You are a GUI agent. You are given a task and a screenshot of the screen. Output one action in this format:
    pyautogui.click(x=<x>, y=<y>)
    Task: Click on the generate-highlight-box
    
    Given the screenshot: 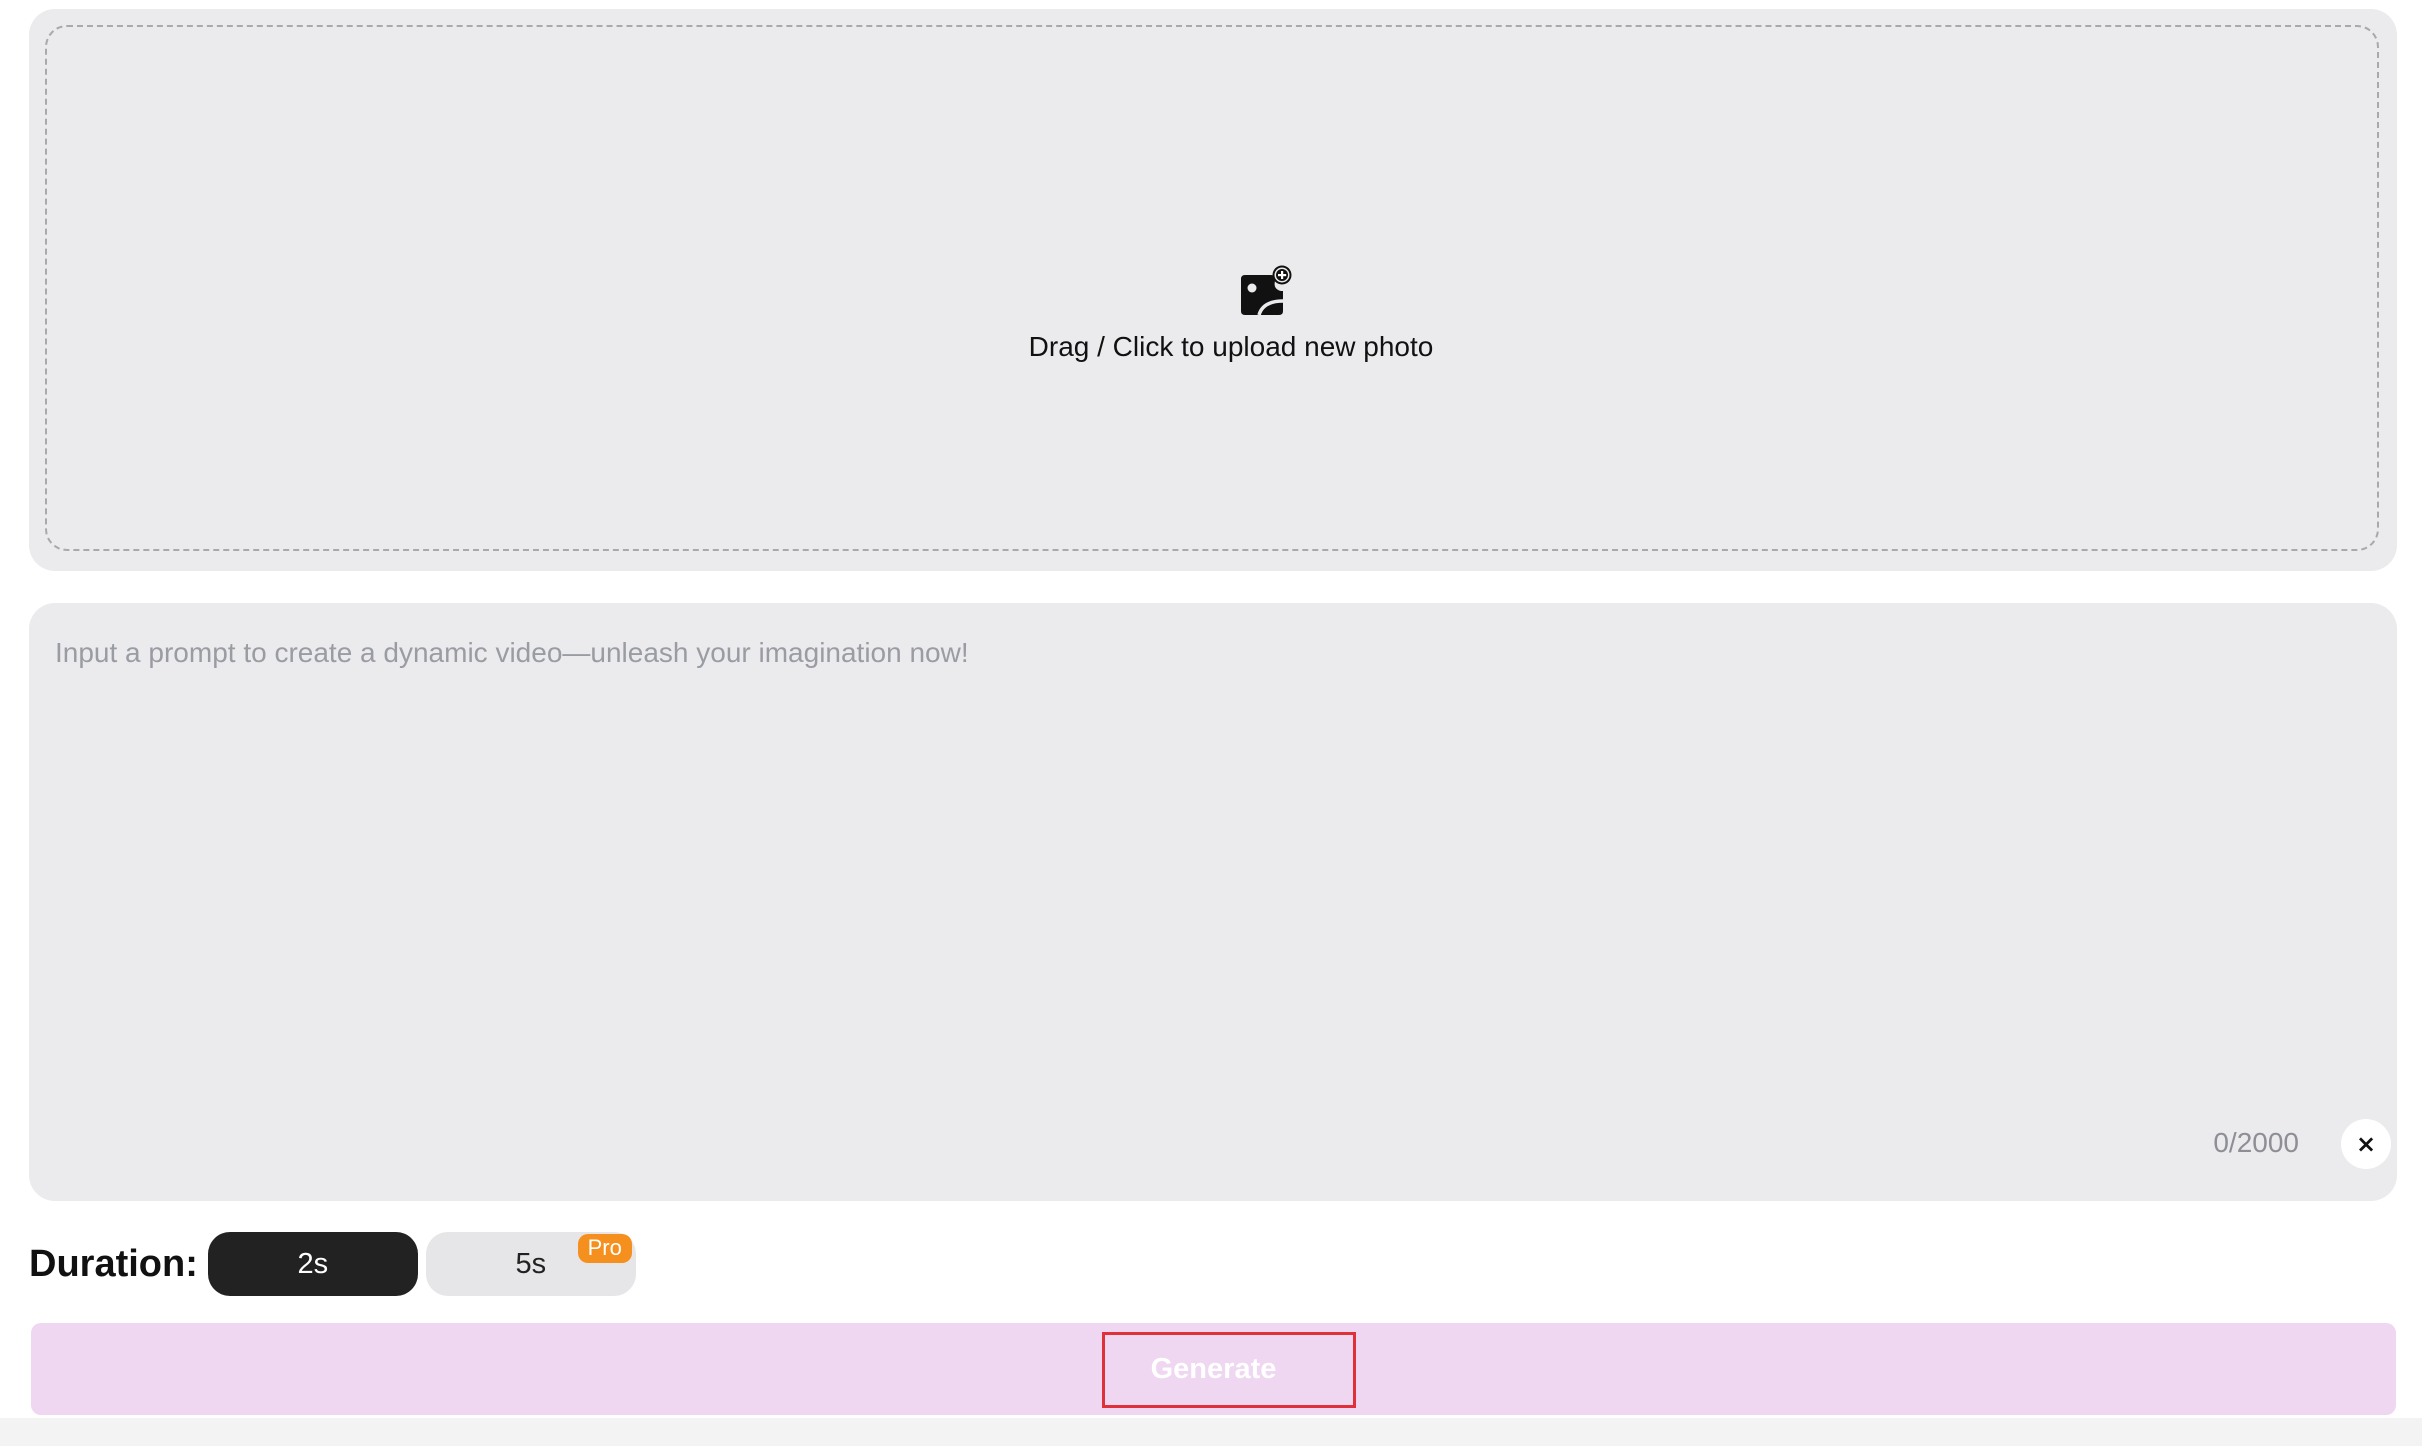 What is the action you would take?
    pyautogui.click(x=1229, y=1370)
    